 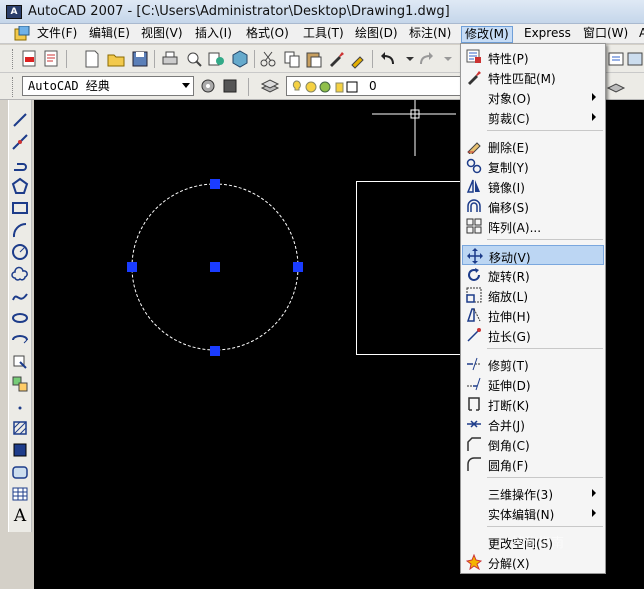 I want to click on cut-icon, so click(x=268, y=59).